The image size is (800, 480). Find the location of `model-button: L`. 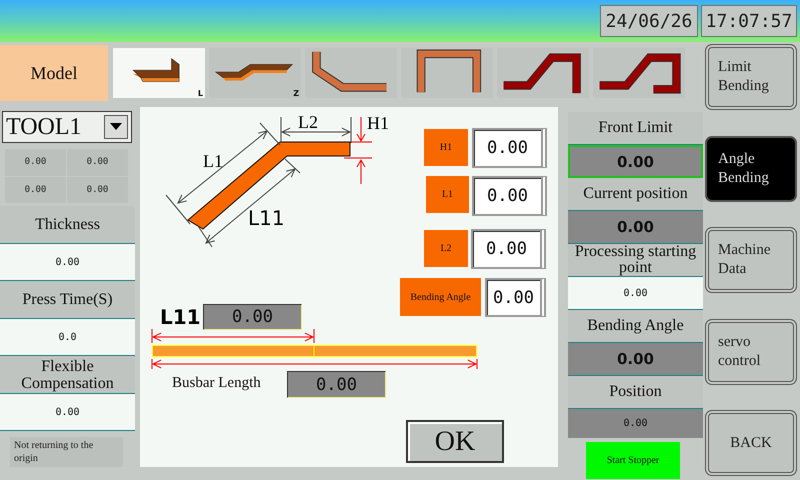

model-button: L is located at coordinates (159, 73).